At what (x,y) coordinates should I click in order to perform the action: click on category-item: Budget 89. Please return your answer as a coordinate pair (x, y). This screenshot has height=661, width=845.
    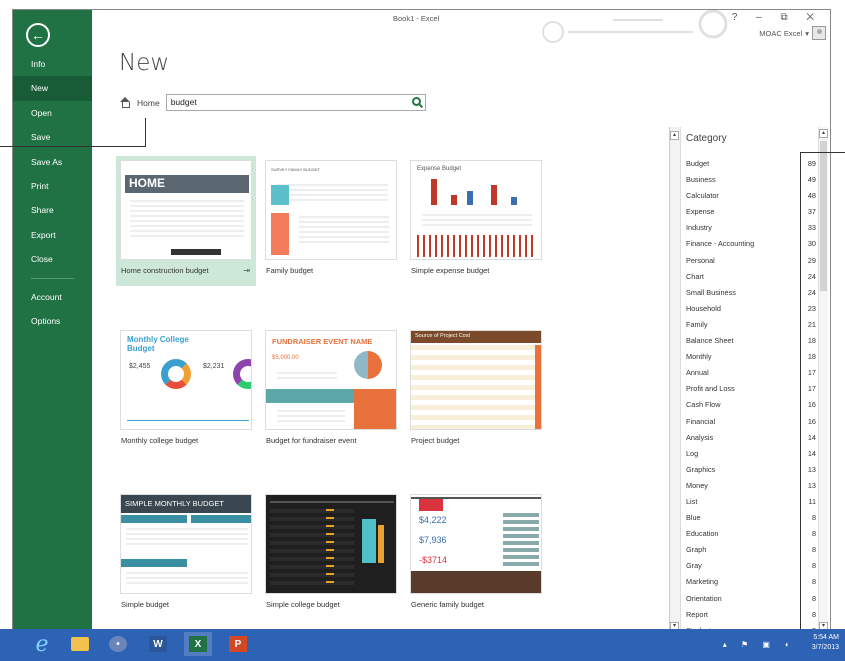
    Looking at the image, I should click on (751, 164).